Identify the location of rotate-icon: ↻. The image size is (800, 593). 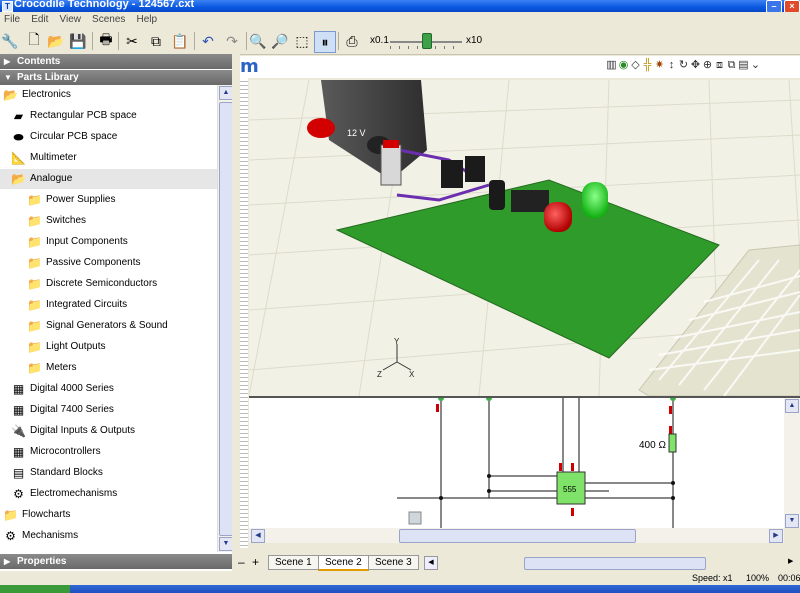
(683, 65).